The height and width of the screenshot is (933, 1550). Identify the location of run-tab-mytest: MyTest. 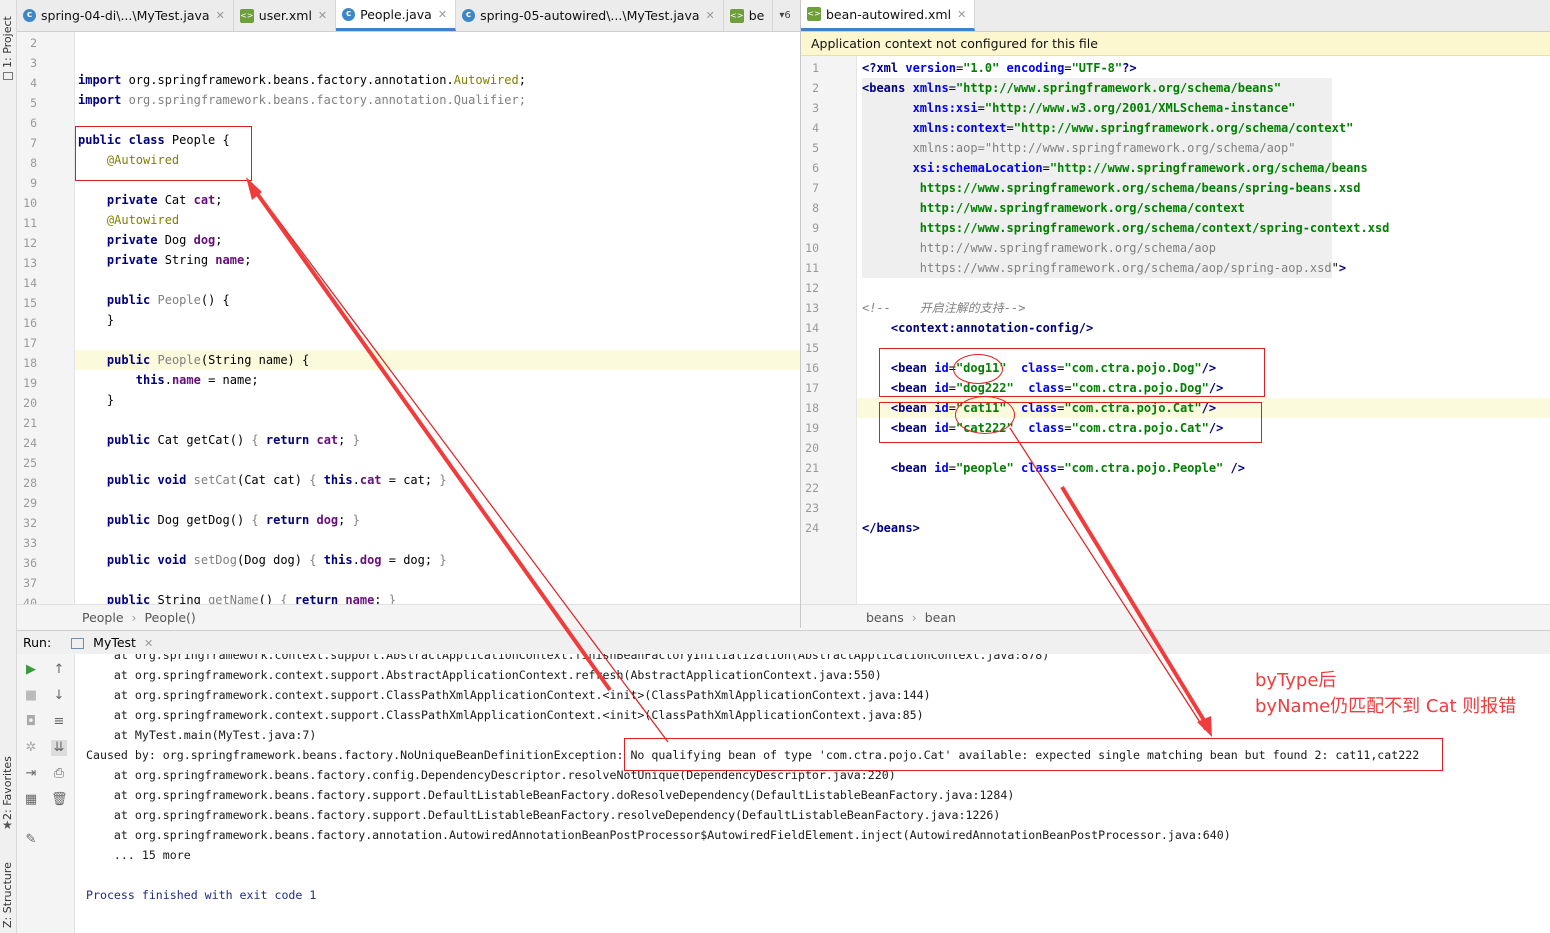
(114, 642).